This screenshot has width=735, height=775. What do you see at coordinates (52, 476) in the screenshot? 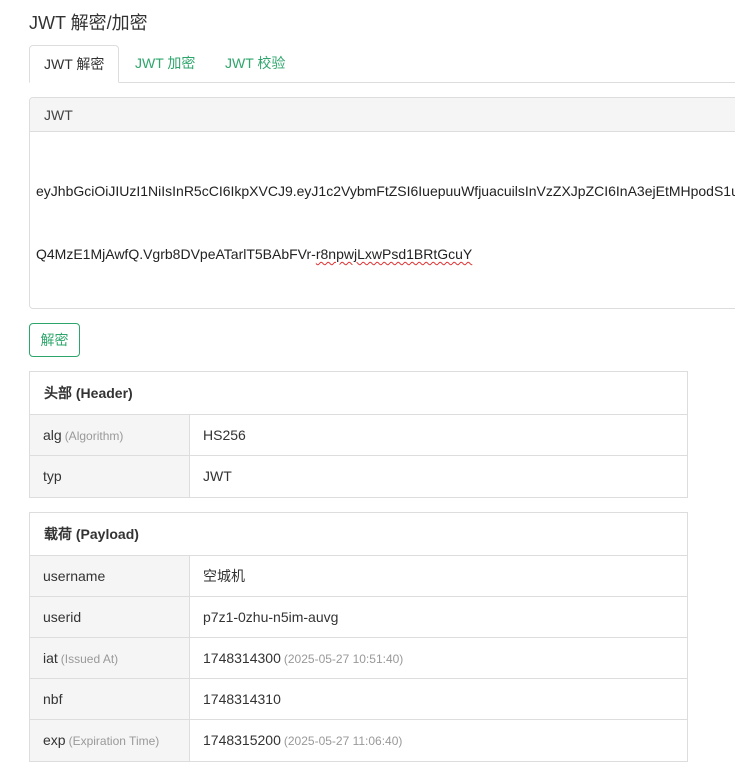
I see `claim-key-label: typ` at bounding box center [52, 476].